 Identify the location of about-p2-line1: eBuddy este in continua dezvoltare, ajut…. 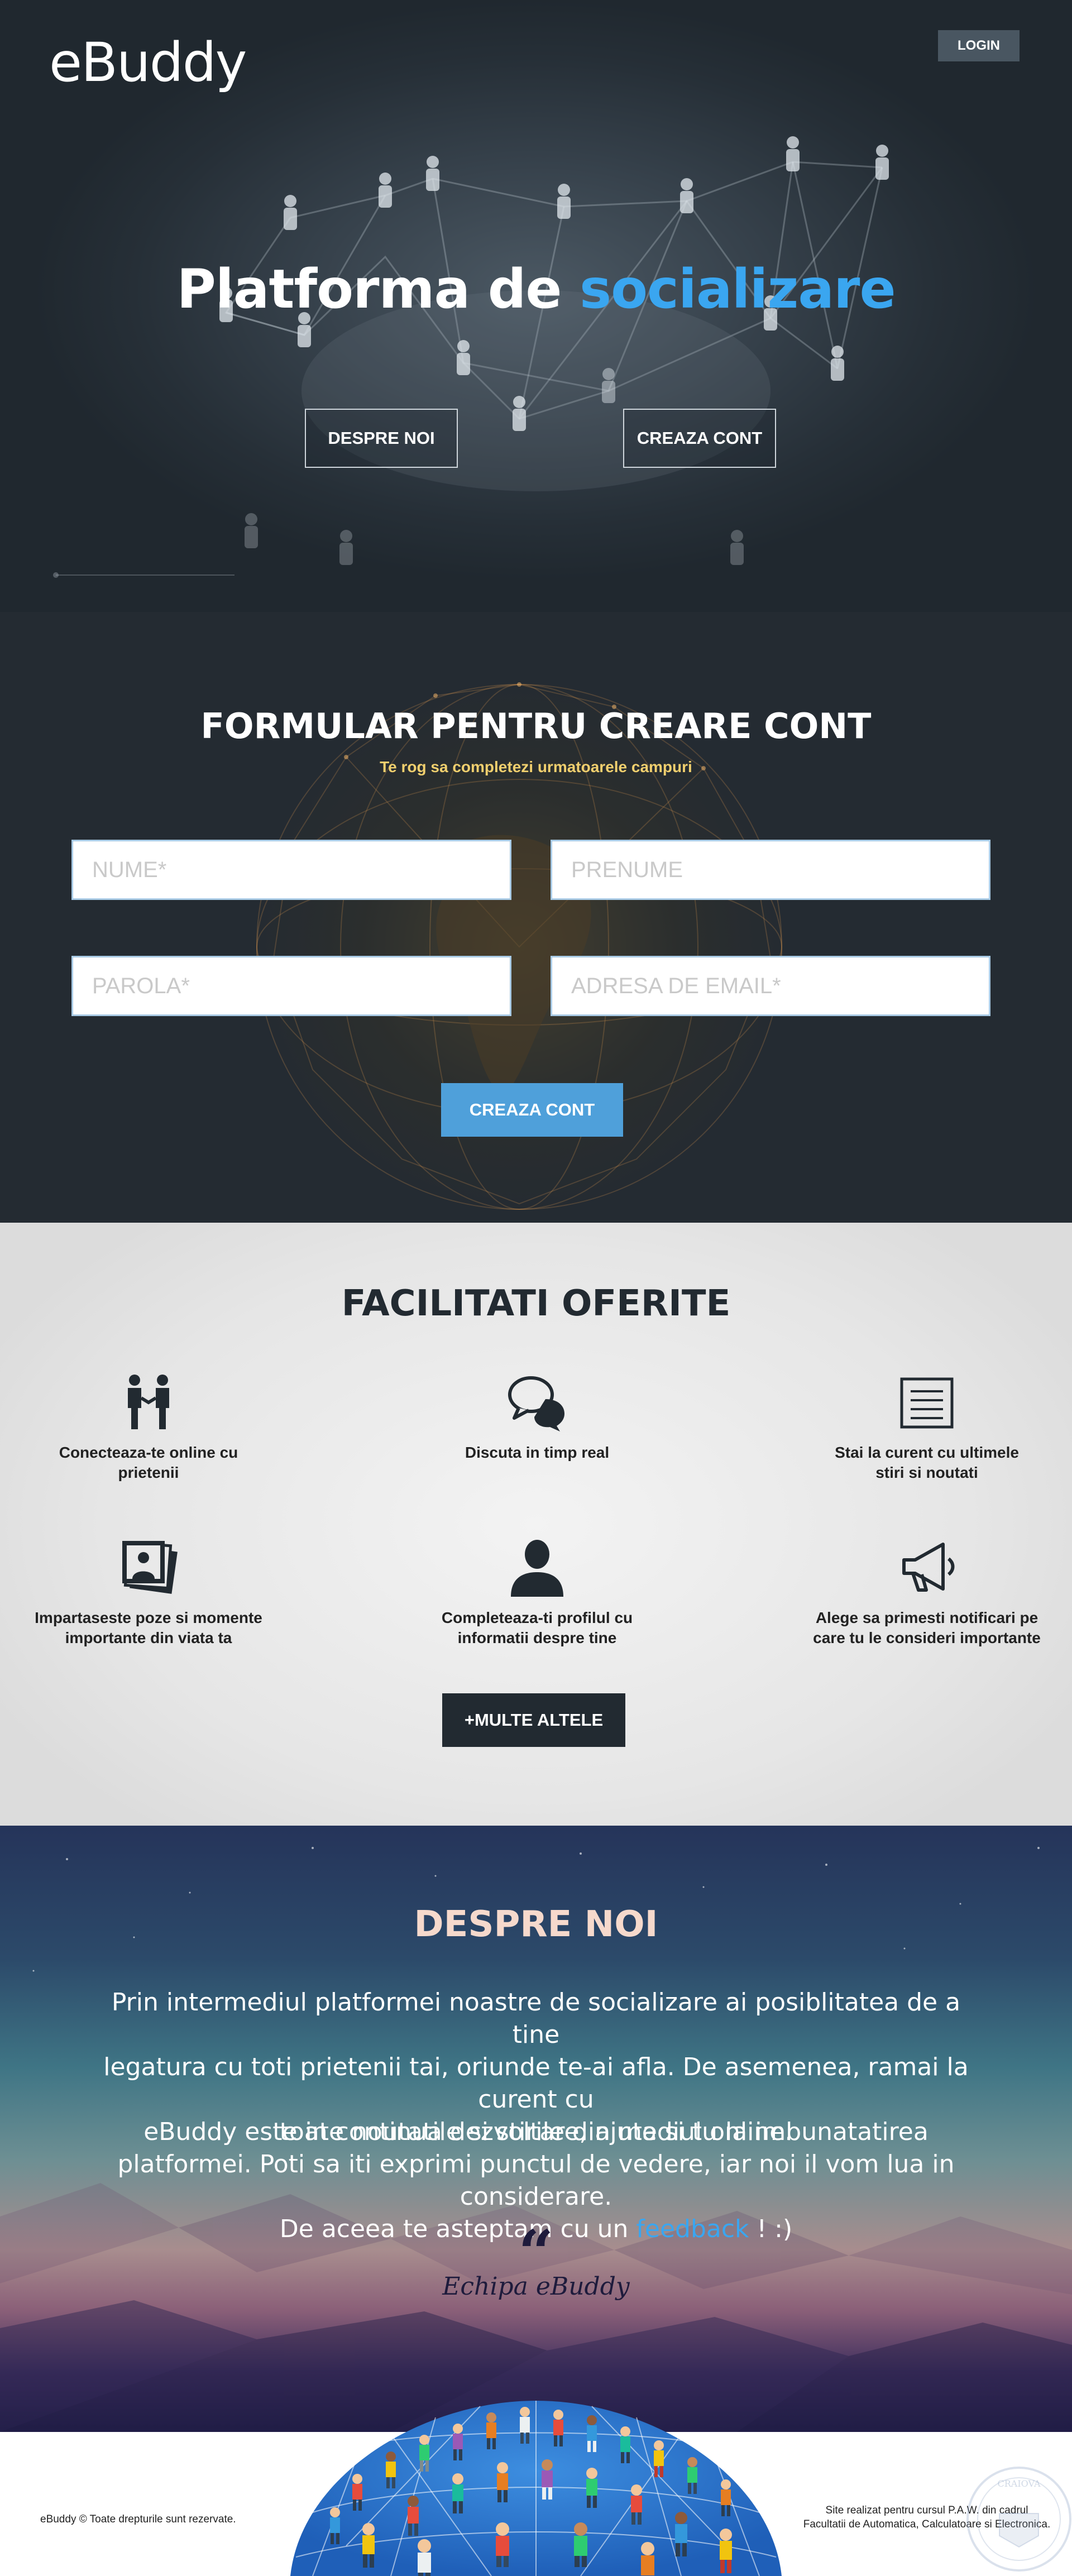
(536, 2132).